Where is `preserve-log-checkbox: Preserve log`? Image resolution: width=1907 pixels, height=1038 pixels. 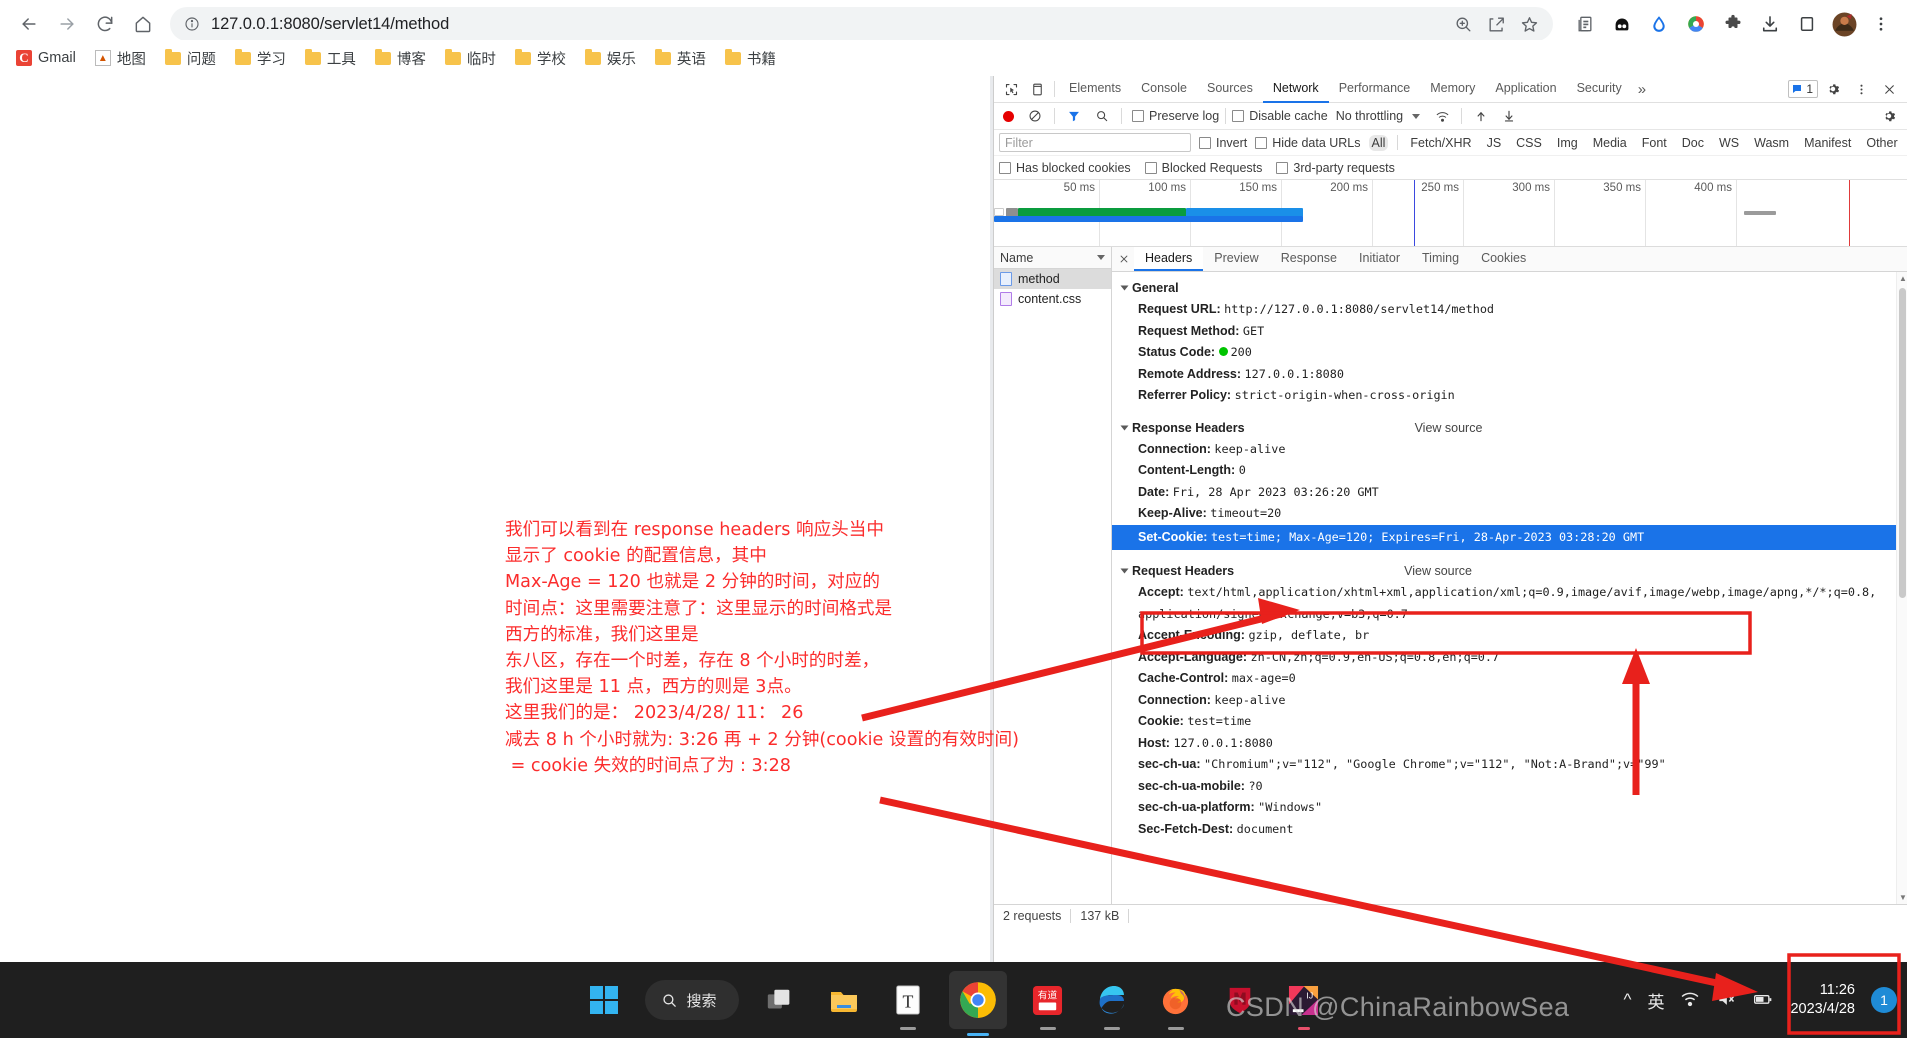 preserve-log-checkbox: Preserve log is located at coordinates (1175, 116).